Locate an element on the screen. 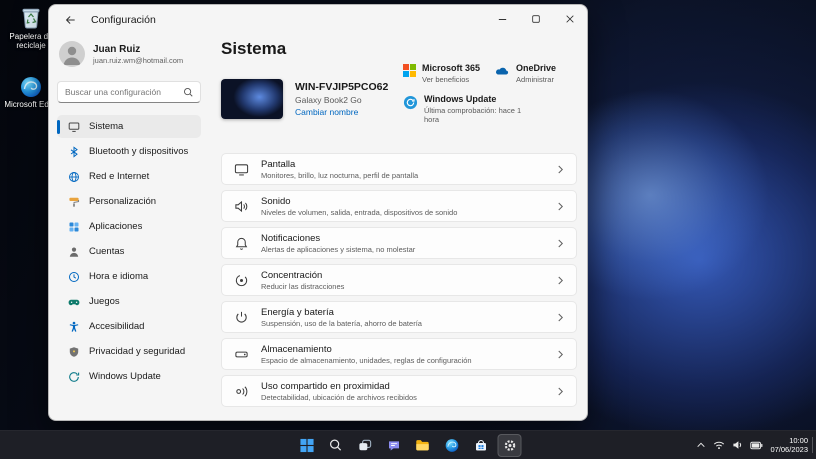 Image resolution: width=816 pixels, height=459 pixels. rename-device-link: Cambiar nombre is located at coordinates (341, 112).